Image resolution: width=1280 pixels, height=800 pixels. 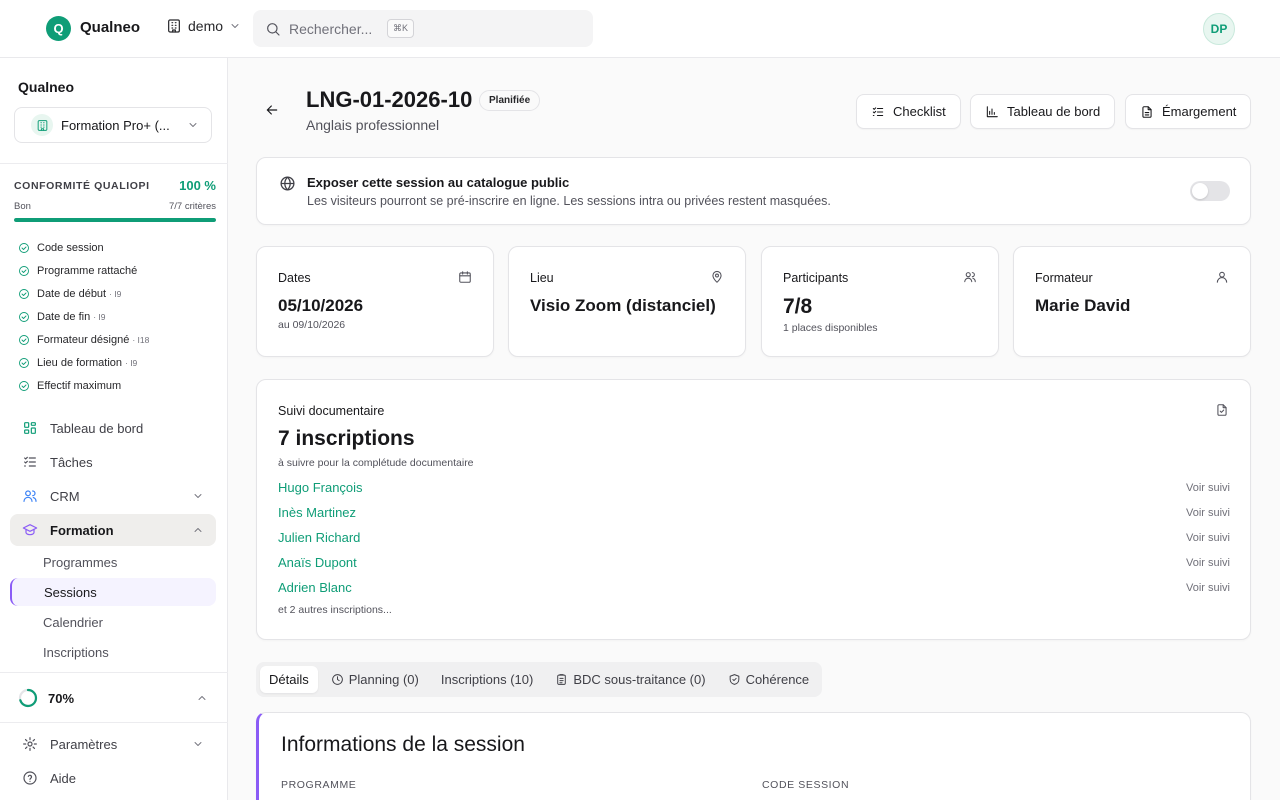 I want to click on tab-planning: Planning (0), so click(x=375, y=679).